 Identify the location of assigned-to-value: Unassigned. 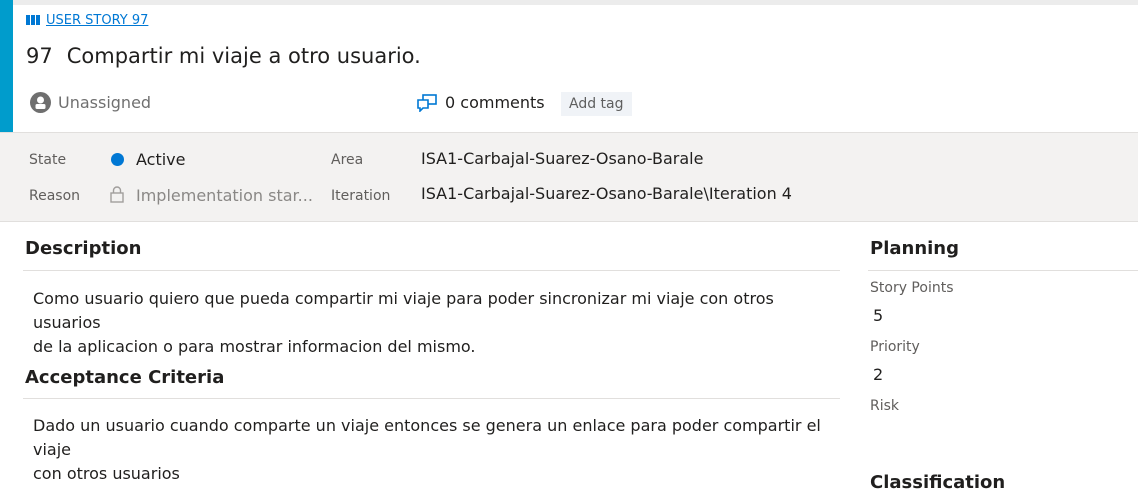
(105, 102).